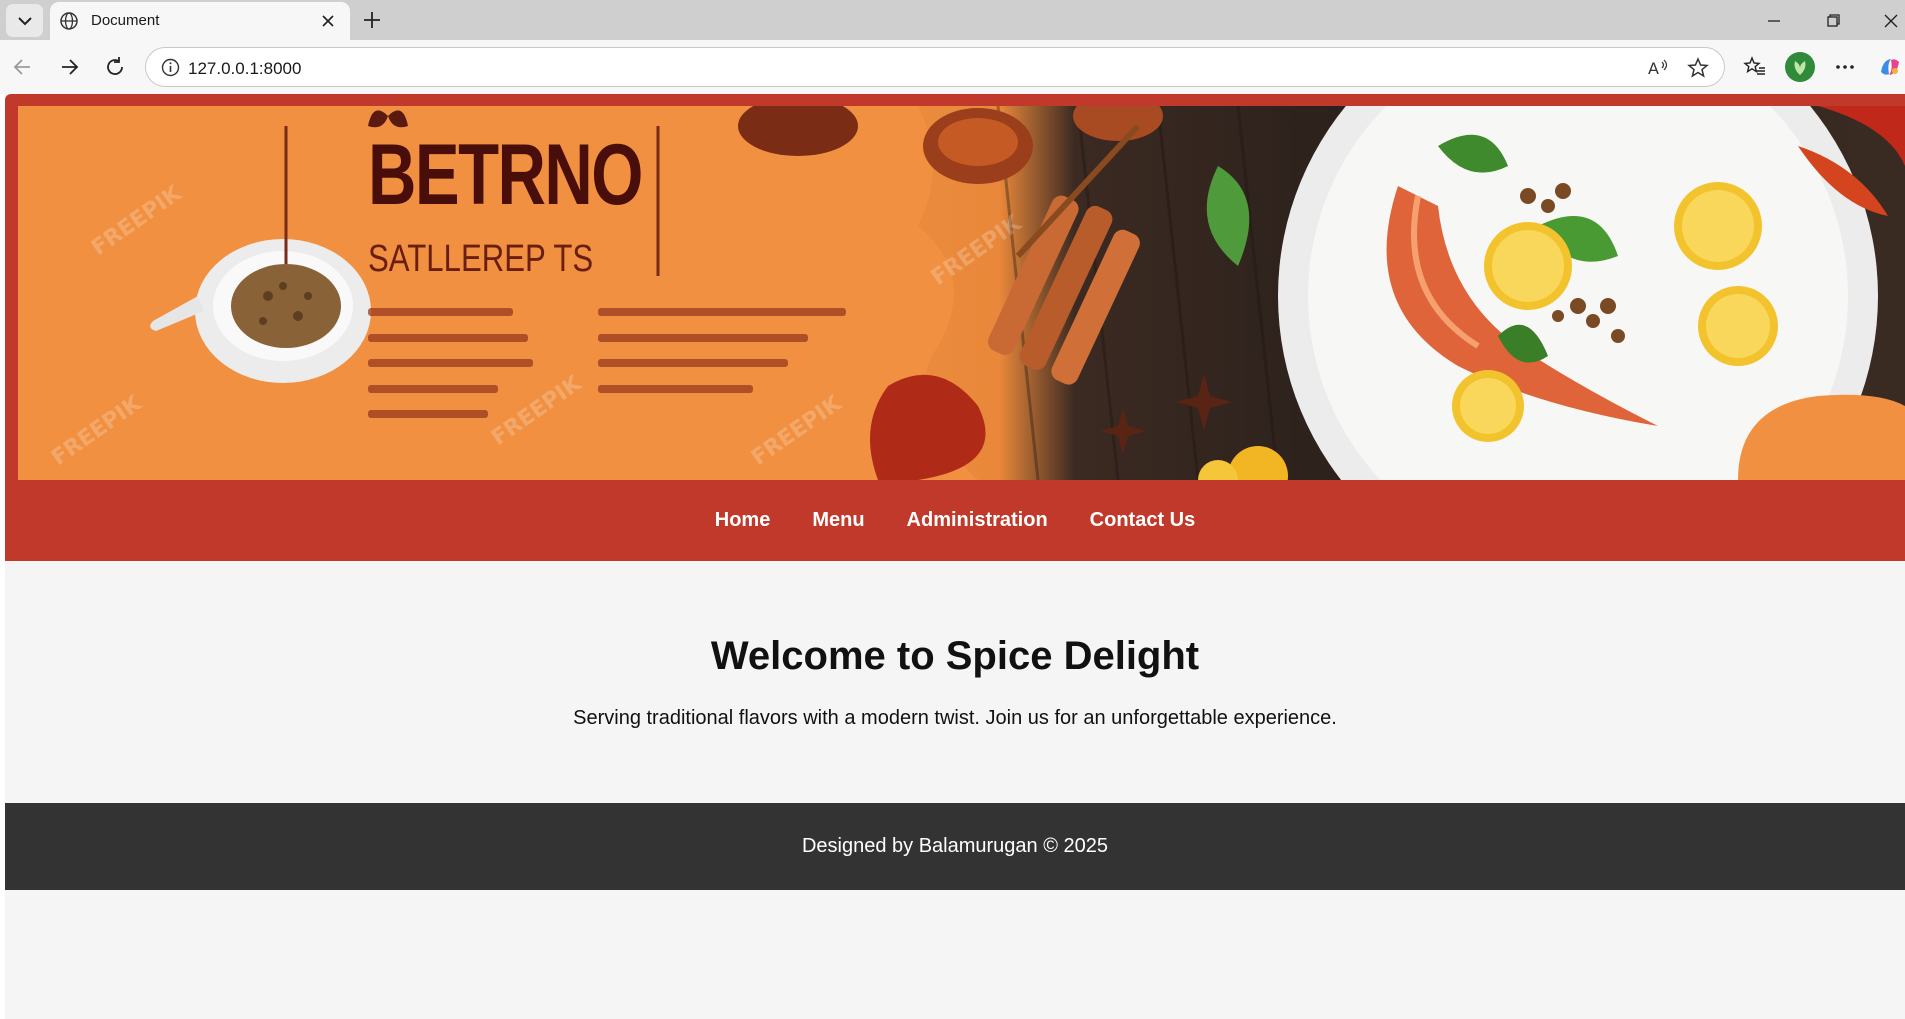 The image size is (1905, 1019). Describe the element at coordinates (838, 520) in the screenshot. I see `nav-menu: Menu` at that location.